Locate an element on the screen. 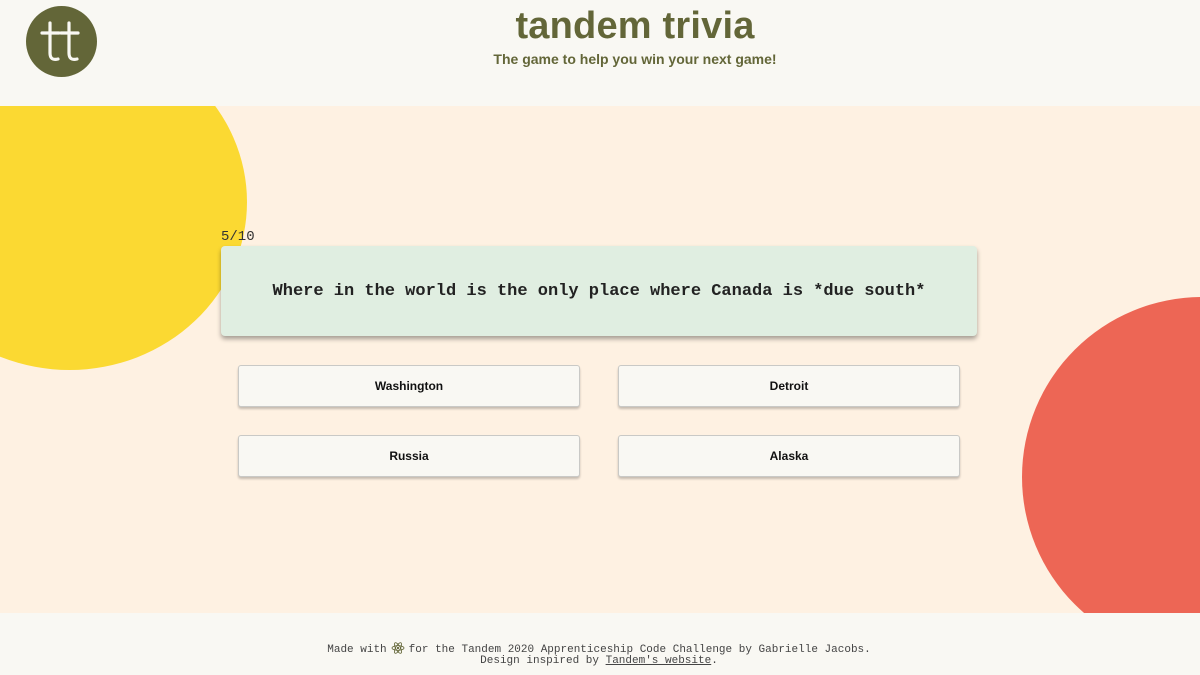 The height and width of the screenshot is (675, 1200). answer-button-alaska: Alaska is located at coordinates (789, 456).